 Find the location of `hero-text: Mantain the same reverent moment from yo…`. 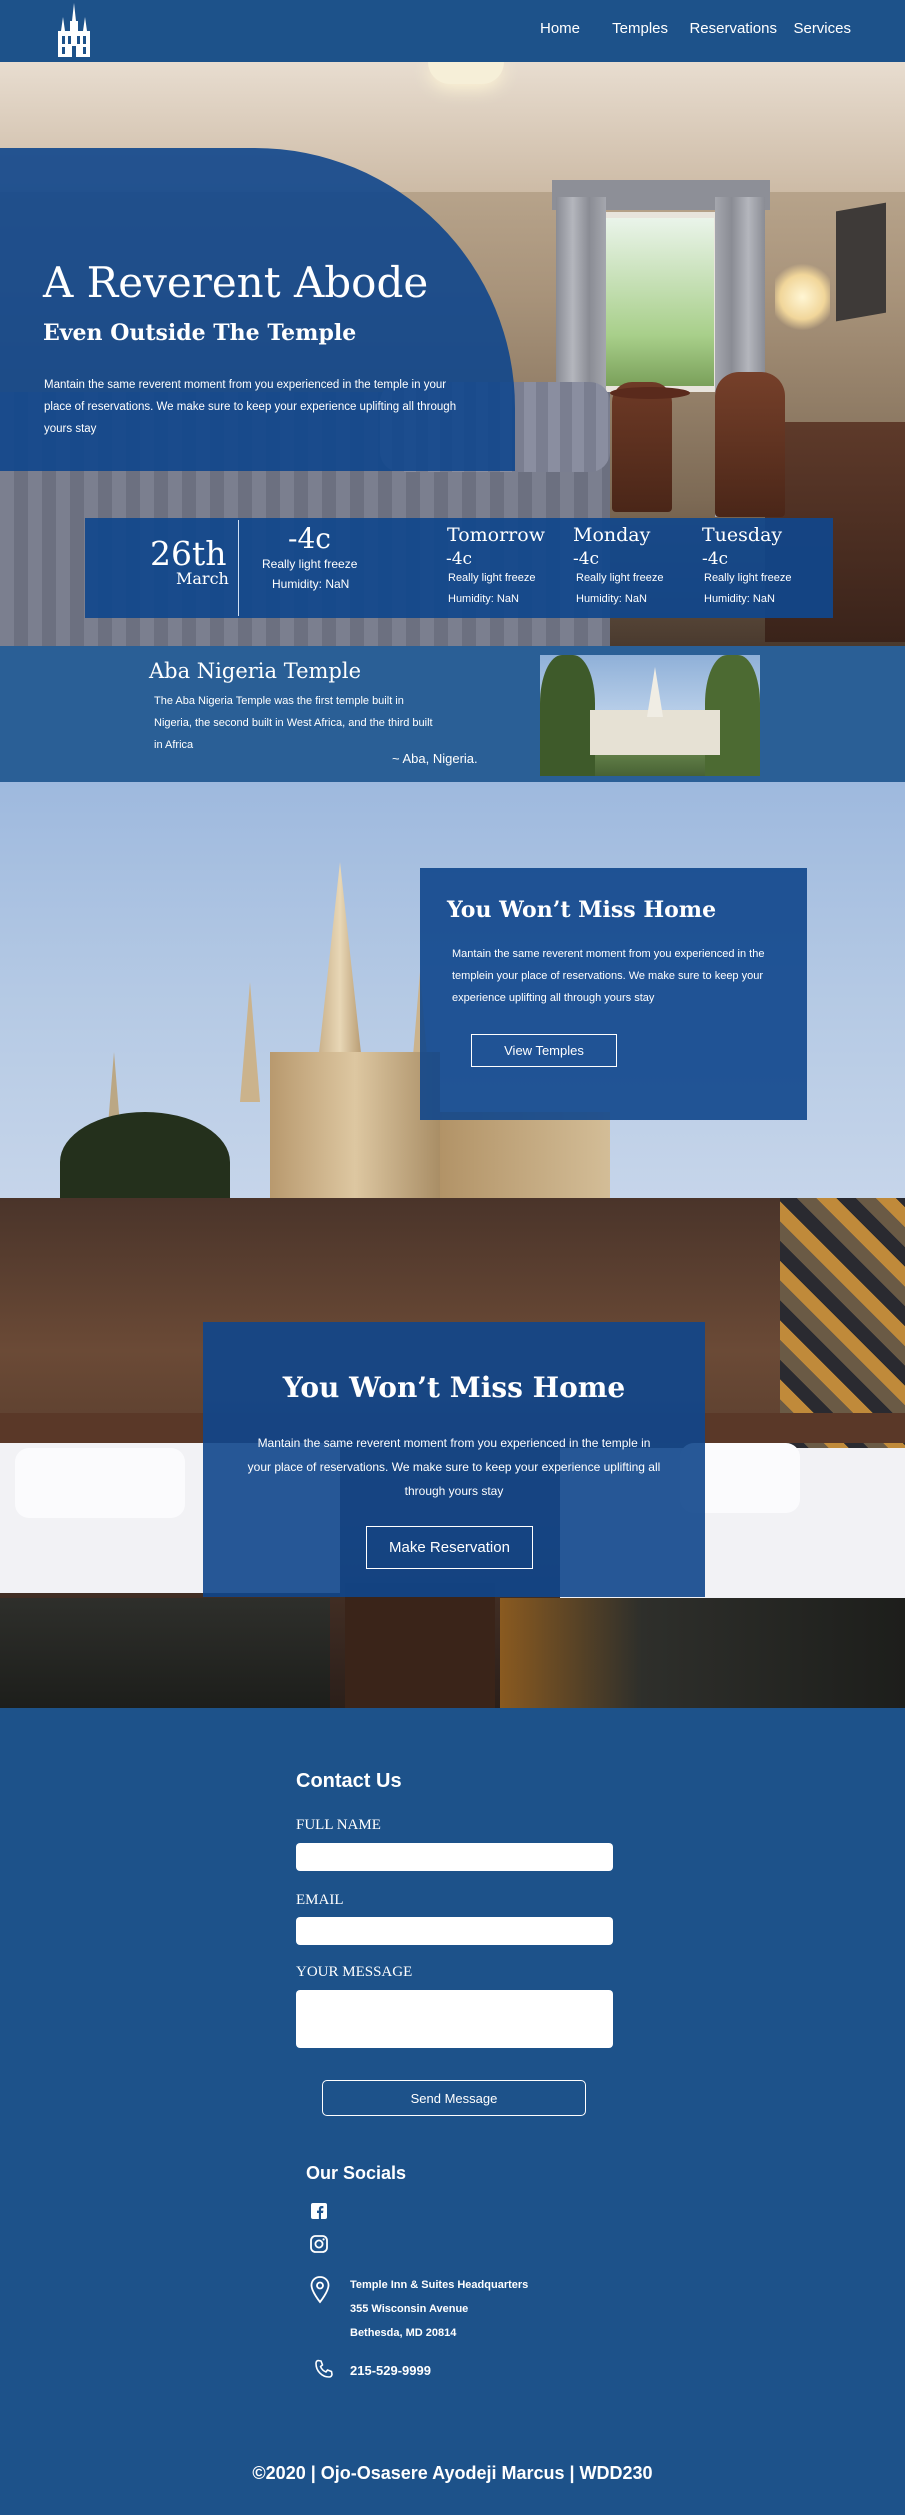

hero-text: Mantain the same reverent moment from yo… is located at coordinates (250, 407).